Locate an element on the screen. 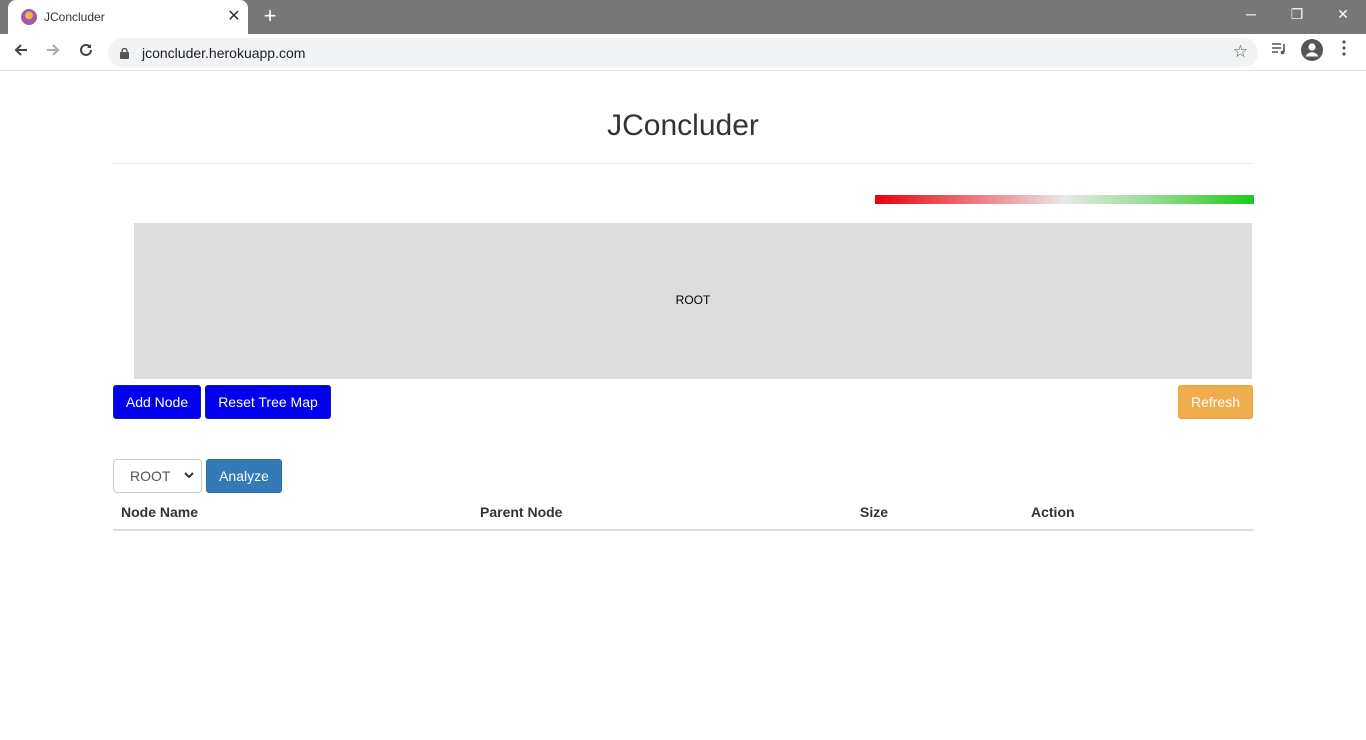  lock-icon is located at coordinates (124, 52).